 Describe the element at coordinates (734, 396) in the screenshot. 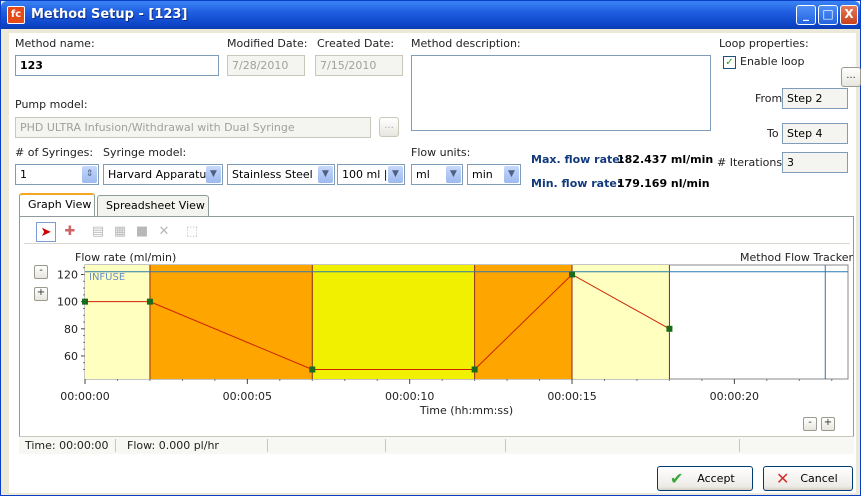

I see `x-tick-label: 00:00:20` at that location.